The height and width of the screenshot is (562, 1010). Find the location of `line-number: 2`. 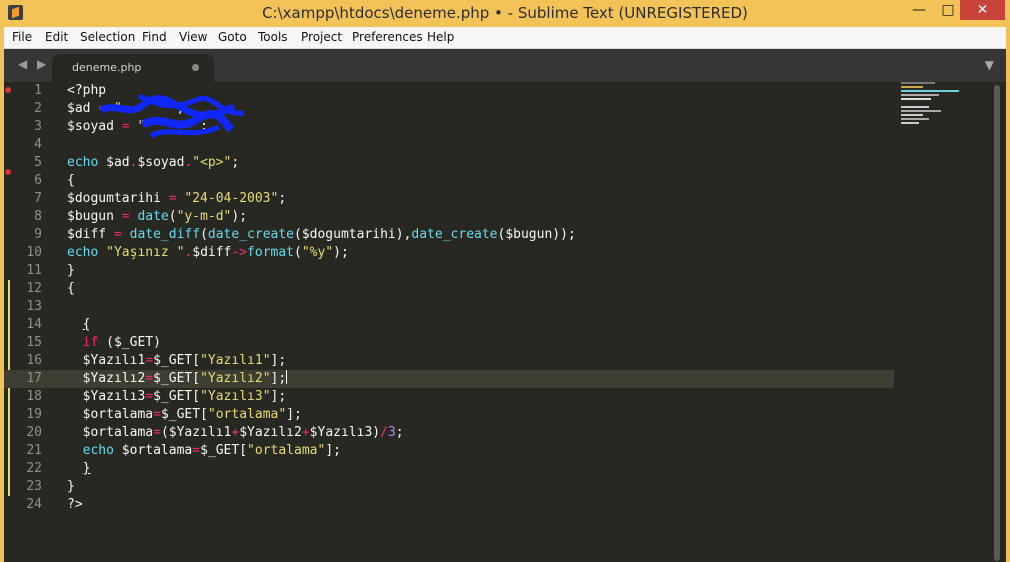

line-number: 2 is located at coordinates (38, 108).